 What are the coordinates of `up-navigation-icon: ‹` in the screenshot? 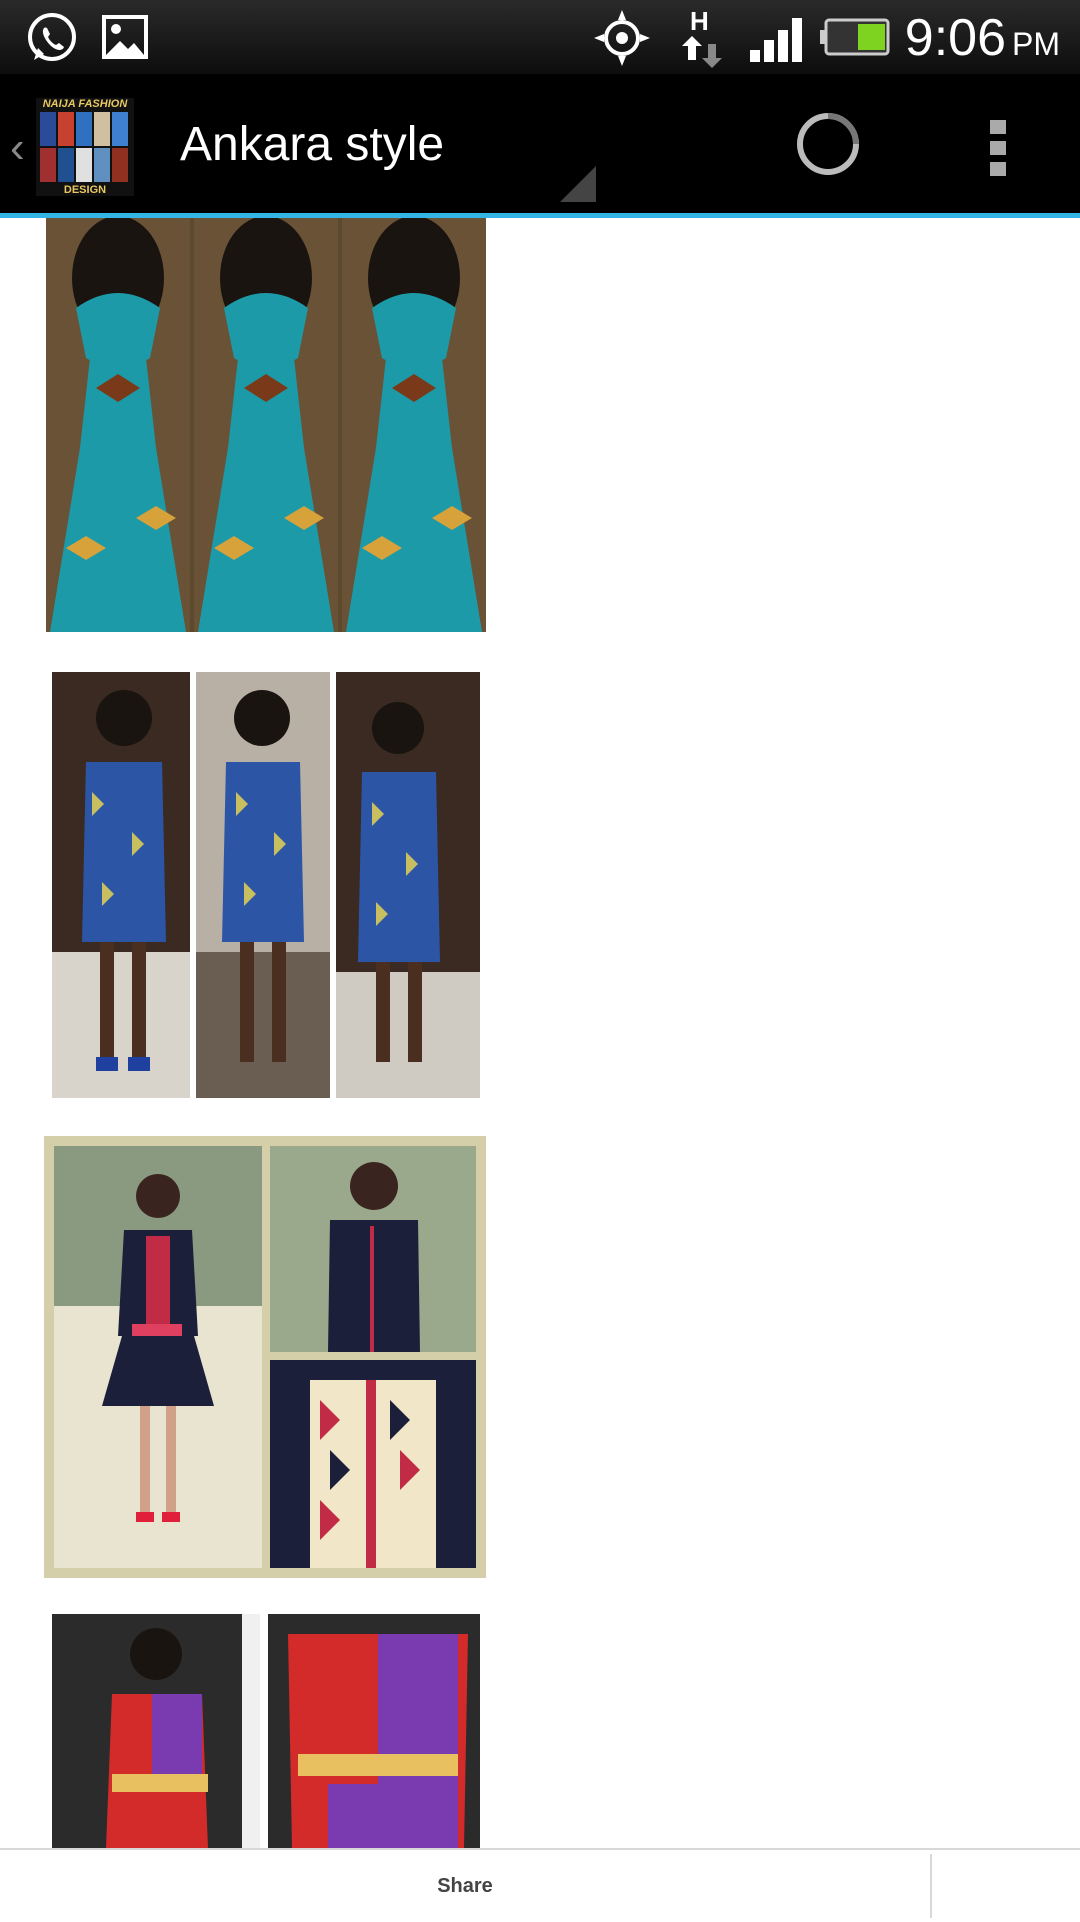 It's located at (17, 148).